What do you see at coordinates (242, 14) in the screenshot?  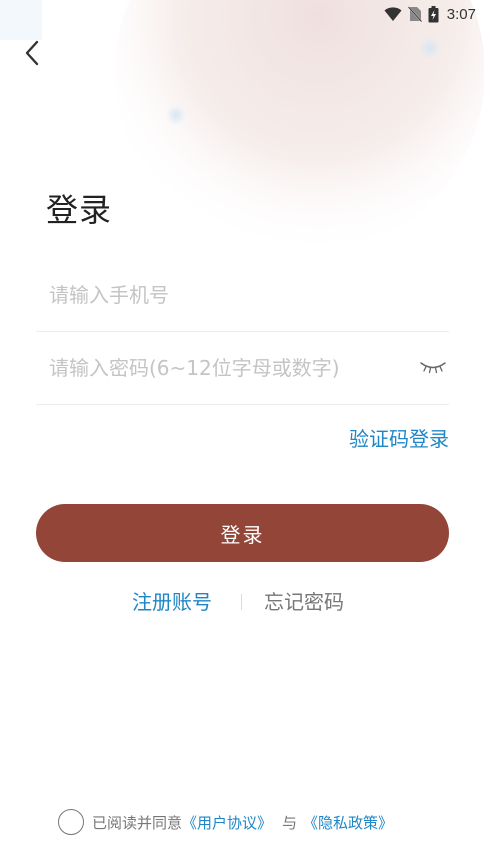 I see `status-bar: 3:07` at bounding box center [242, 14].